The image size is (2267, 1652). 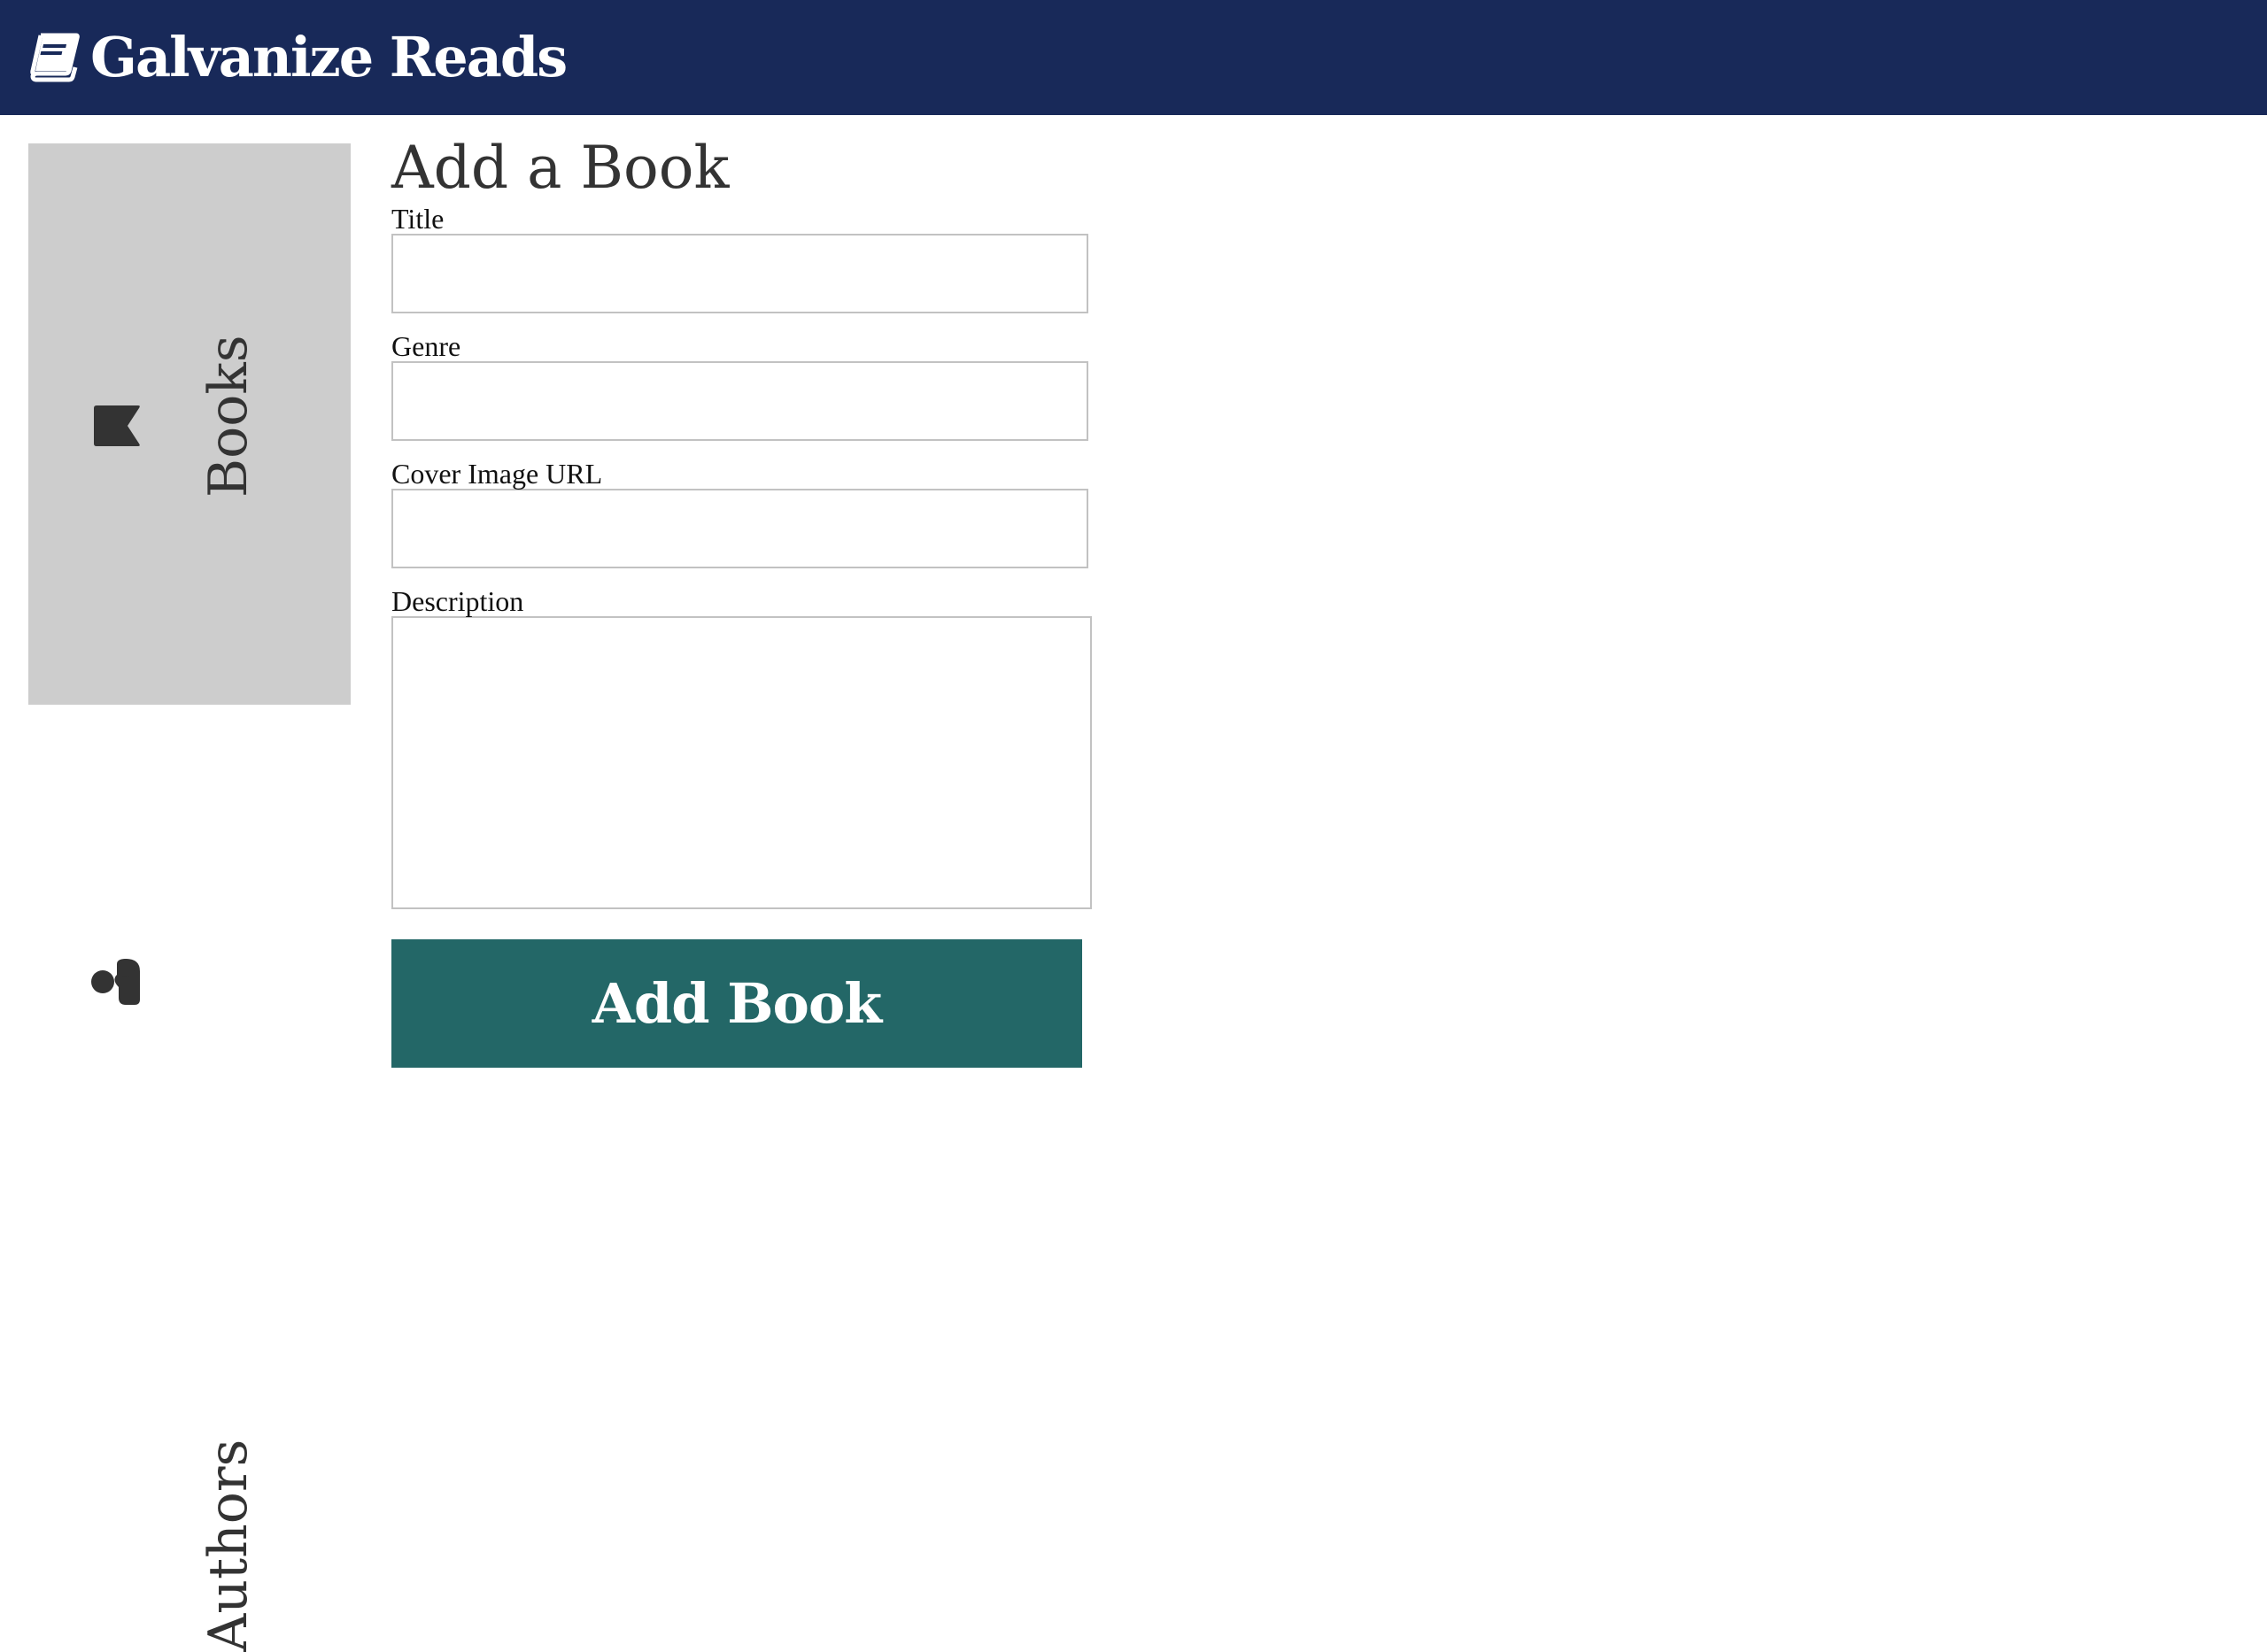 I want to click on cover-image-url-label: Cover Image URL, so click(x=497, y=474).